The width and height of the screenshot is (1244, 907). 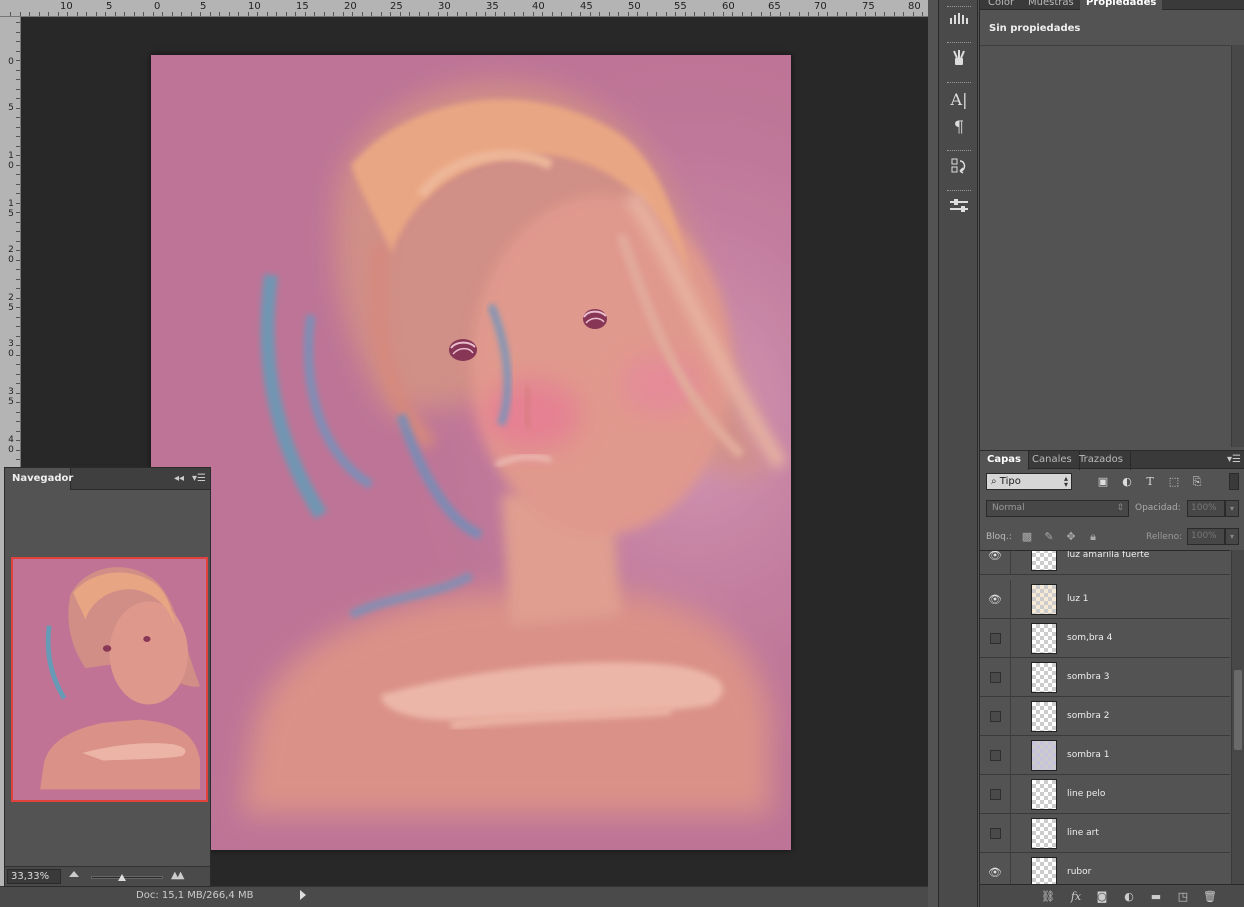 I want to click on lock-transparency-icon: ▩, so click(x=1027, y=537).